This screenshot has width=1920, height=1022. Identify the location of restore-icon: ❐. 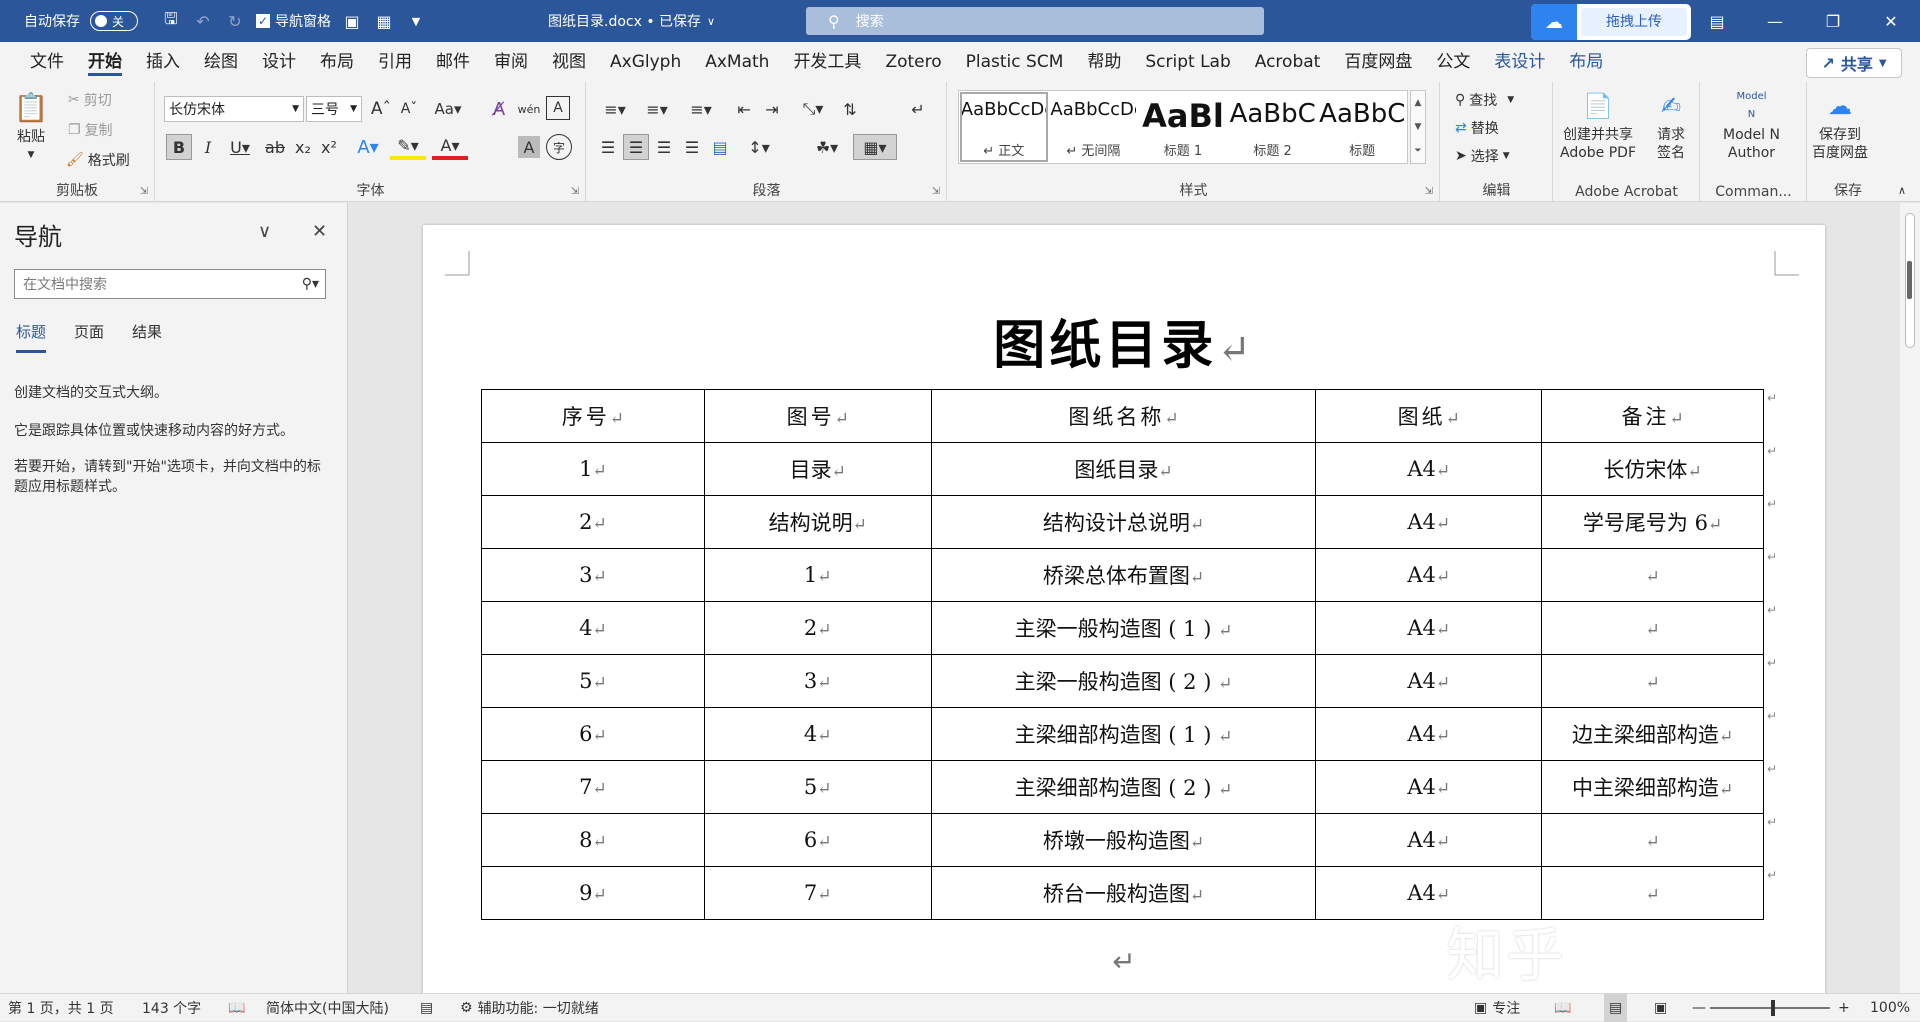
(1833, 21).